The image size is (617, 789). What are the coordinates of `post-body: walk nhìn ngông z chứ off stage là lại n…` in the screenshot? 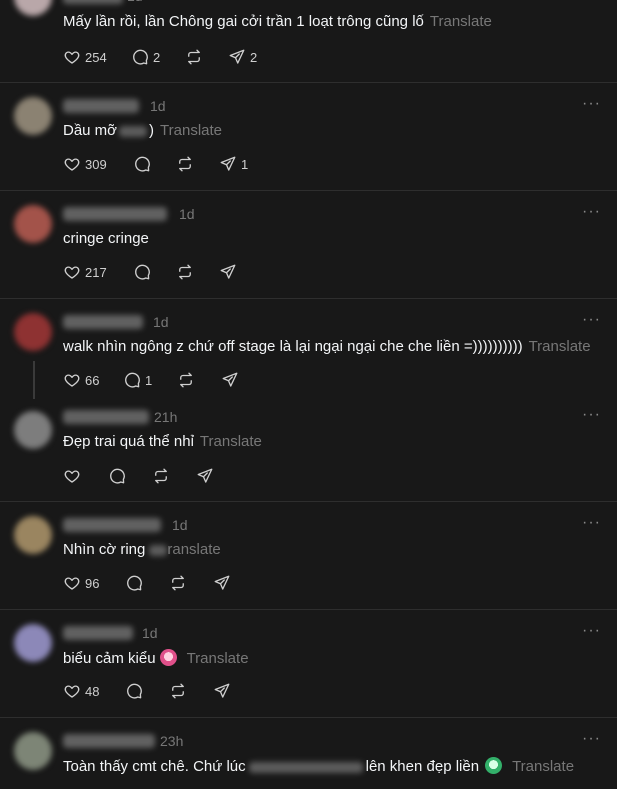 It's located at (293, 346).